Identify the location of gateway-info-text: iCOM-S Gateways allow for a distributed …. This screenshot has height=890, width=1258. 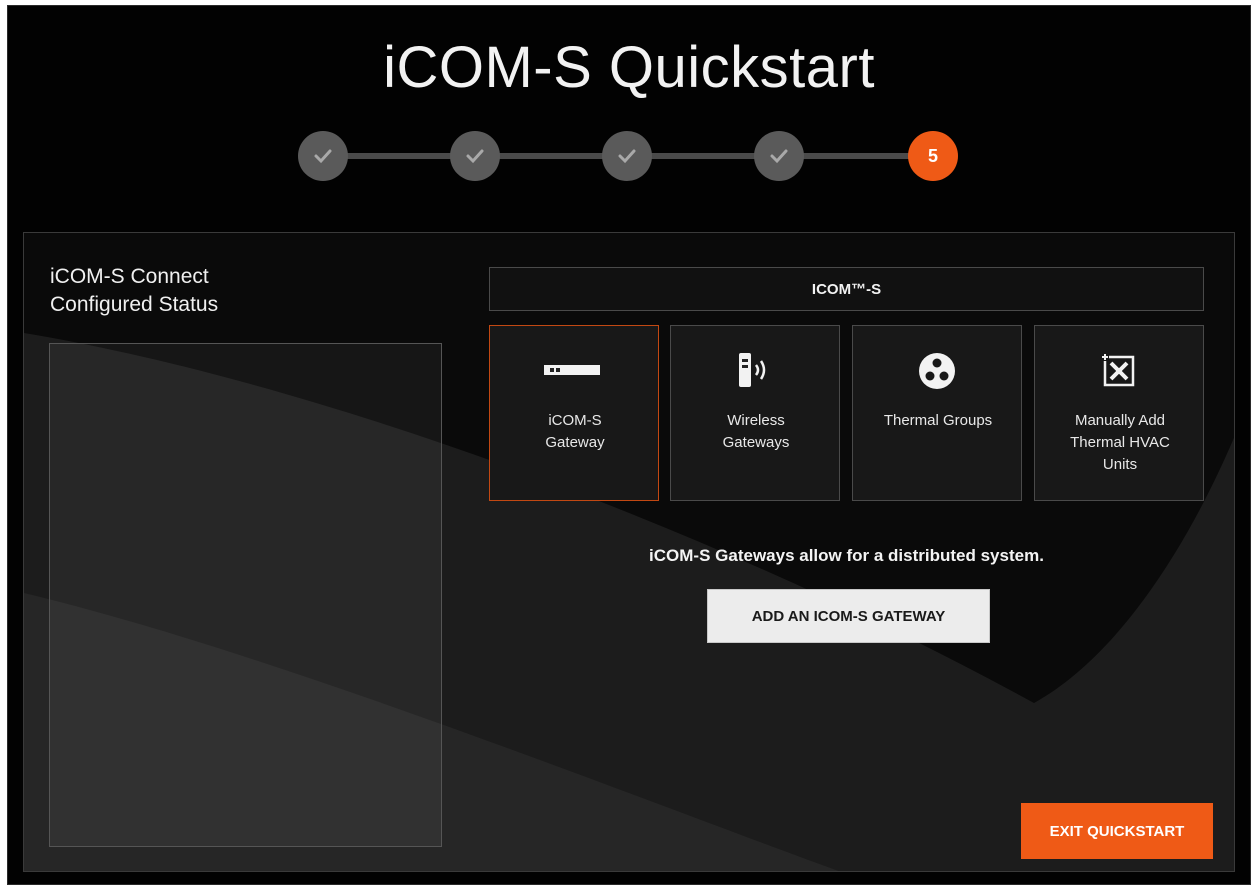
(846, 555).